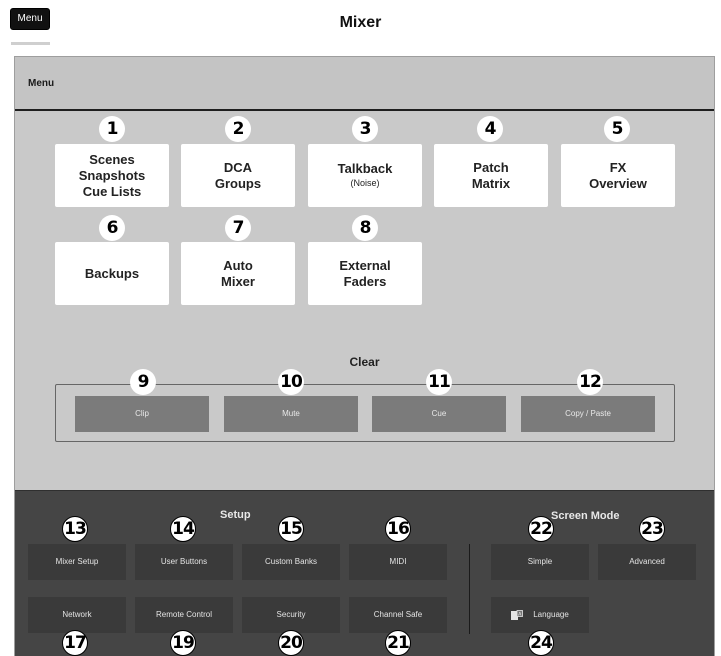 Image resolution: width=721 pixels, height=656 pixels. What do you see at coordinates (112, 129) in the screenshot?
I see `marker-1: 1` at bounding box center [112, 129].